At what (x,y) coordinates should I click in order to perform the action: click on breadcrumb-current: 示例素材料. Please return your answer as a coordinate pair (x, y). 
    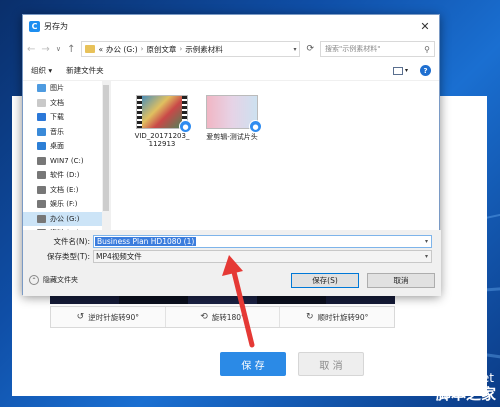
    Looking at the image, I should click on (204, 49).